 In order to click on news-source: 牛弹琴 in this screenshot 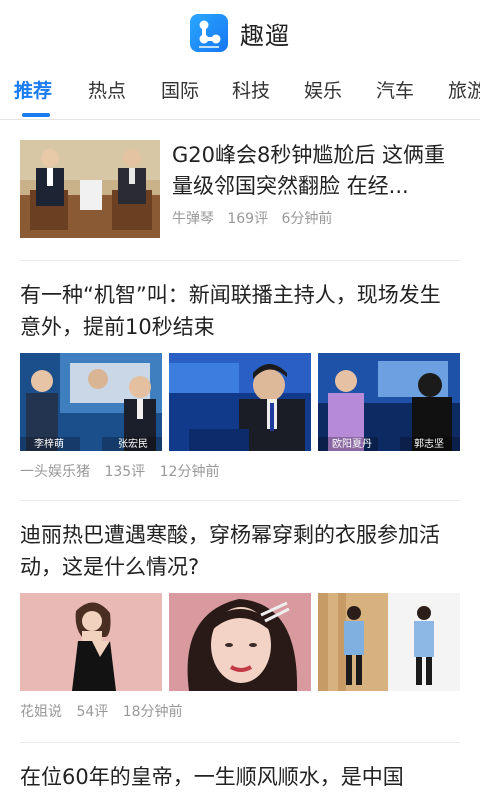, I will do `click(193, 219)`.